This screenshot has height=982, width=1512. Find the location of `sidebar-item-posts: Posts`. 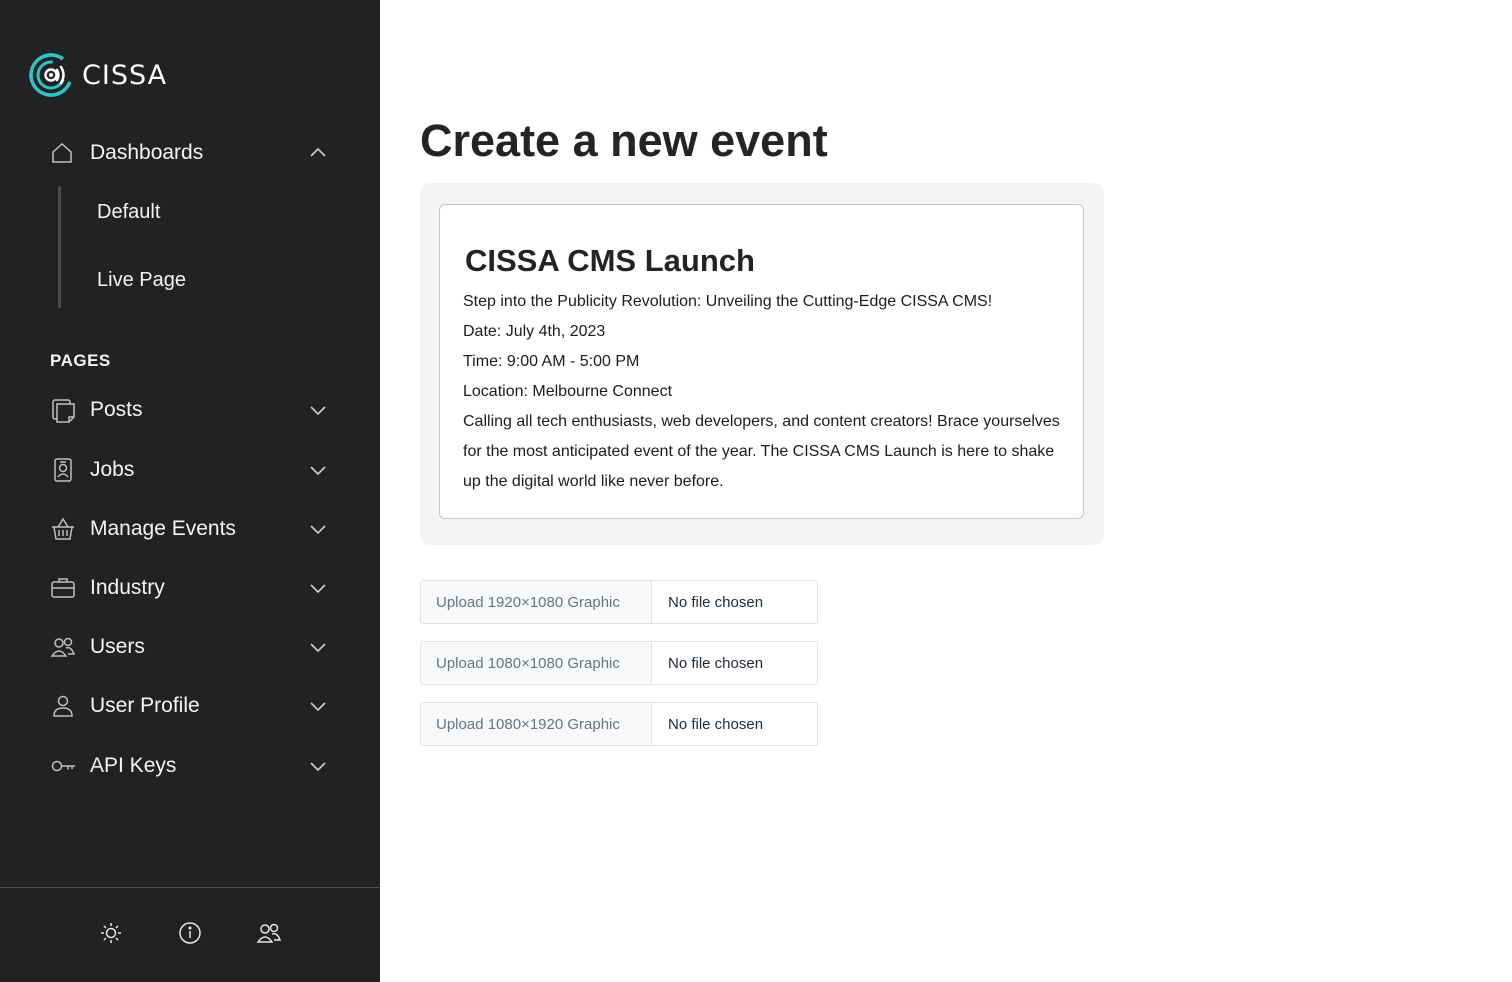

sidebar-item-posts: Posts is located at coordinates (190, 410).